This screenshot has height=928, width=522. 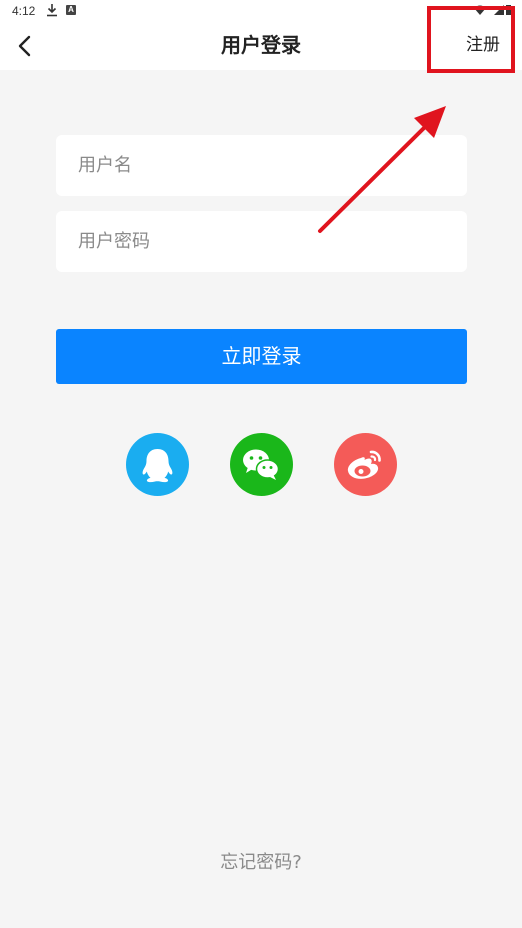 What do you see at coordinates (24, 11) in the screenshot?
I see `status-time: 4:12` at bounding box center [24, 11].